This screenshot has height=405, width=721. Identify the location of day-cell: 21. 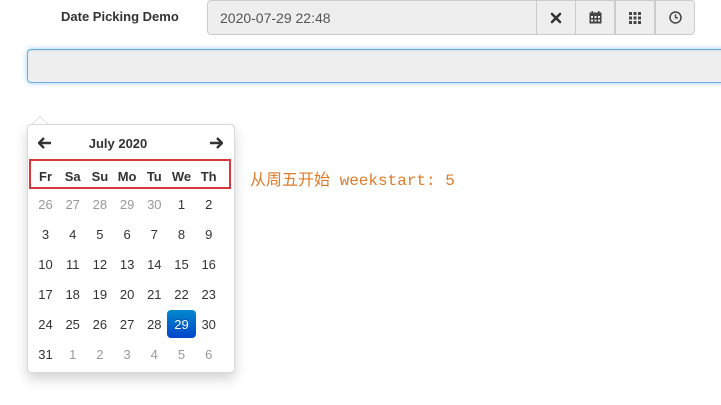
(154, 294).